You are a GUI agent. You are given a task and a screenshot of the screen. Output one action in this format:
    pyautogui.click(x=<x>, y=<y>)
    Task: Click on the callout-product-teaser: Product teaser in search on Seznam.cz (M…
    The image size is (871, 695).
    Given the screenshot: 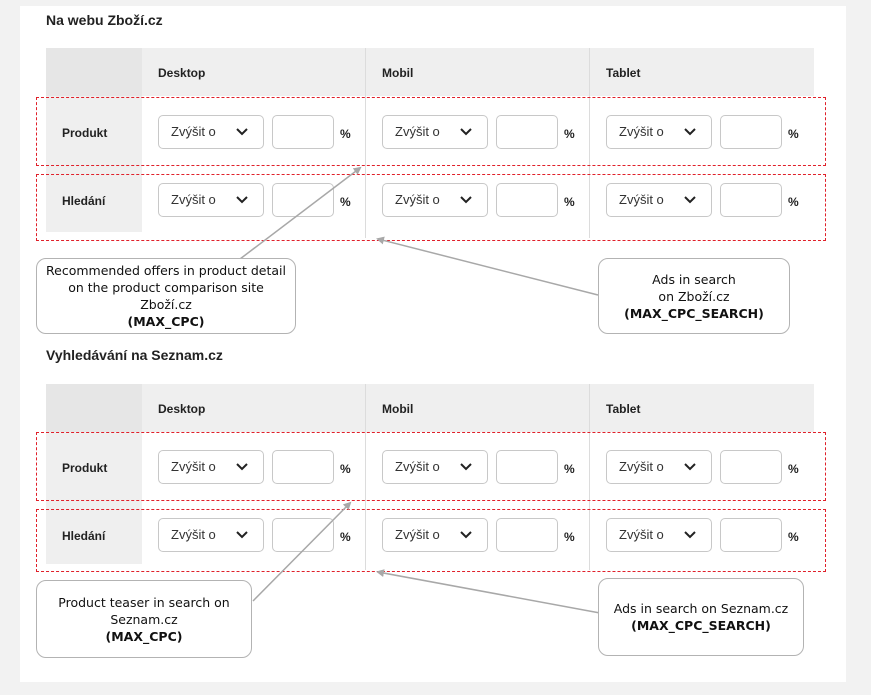 What is the action you would take?
    pyautogui.click(x=144, y=619)
    